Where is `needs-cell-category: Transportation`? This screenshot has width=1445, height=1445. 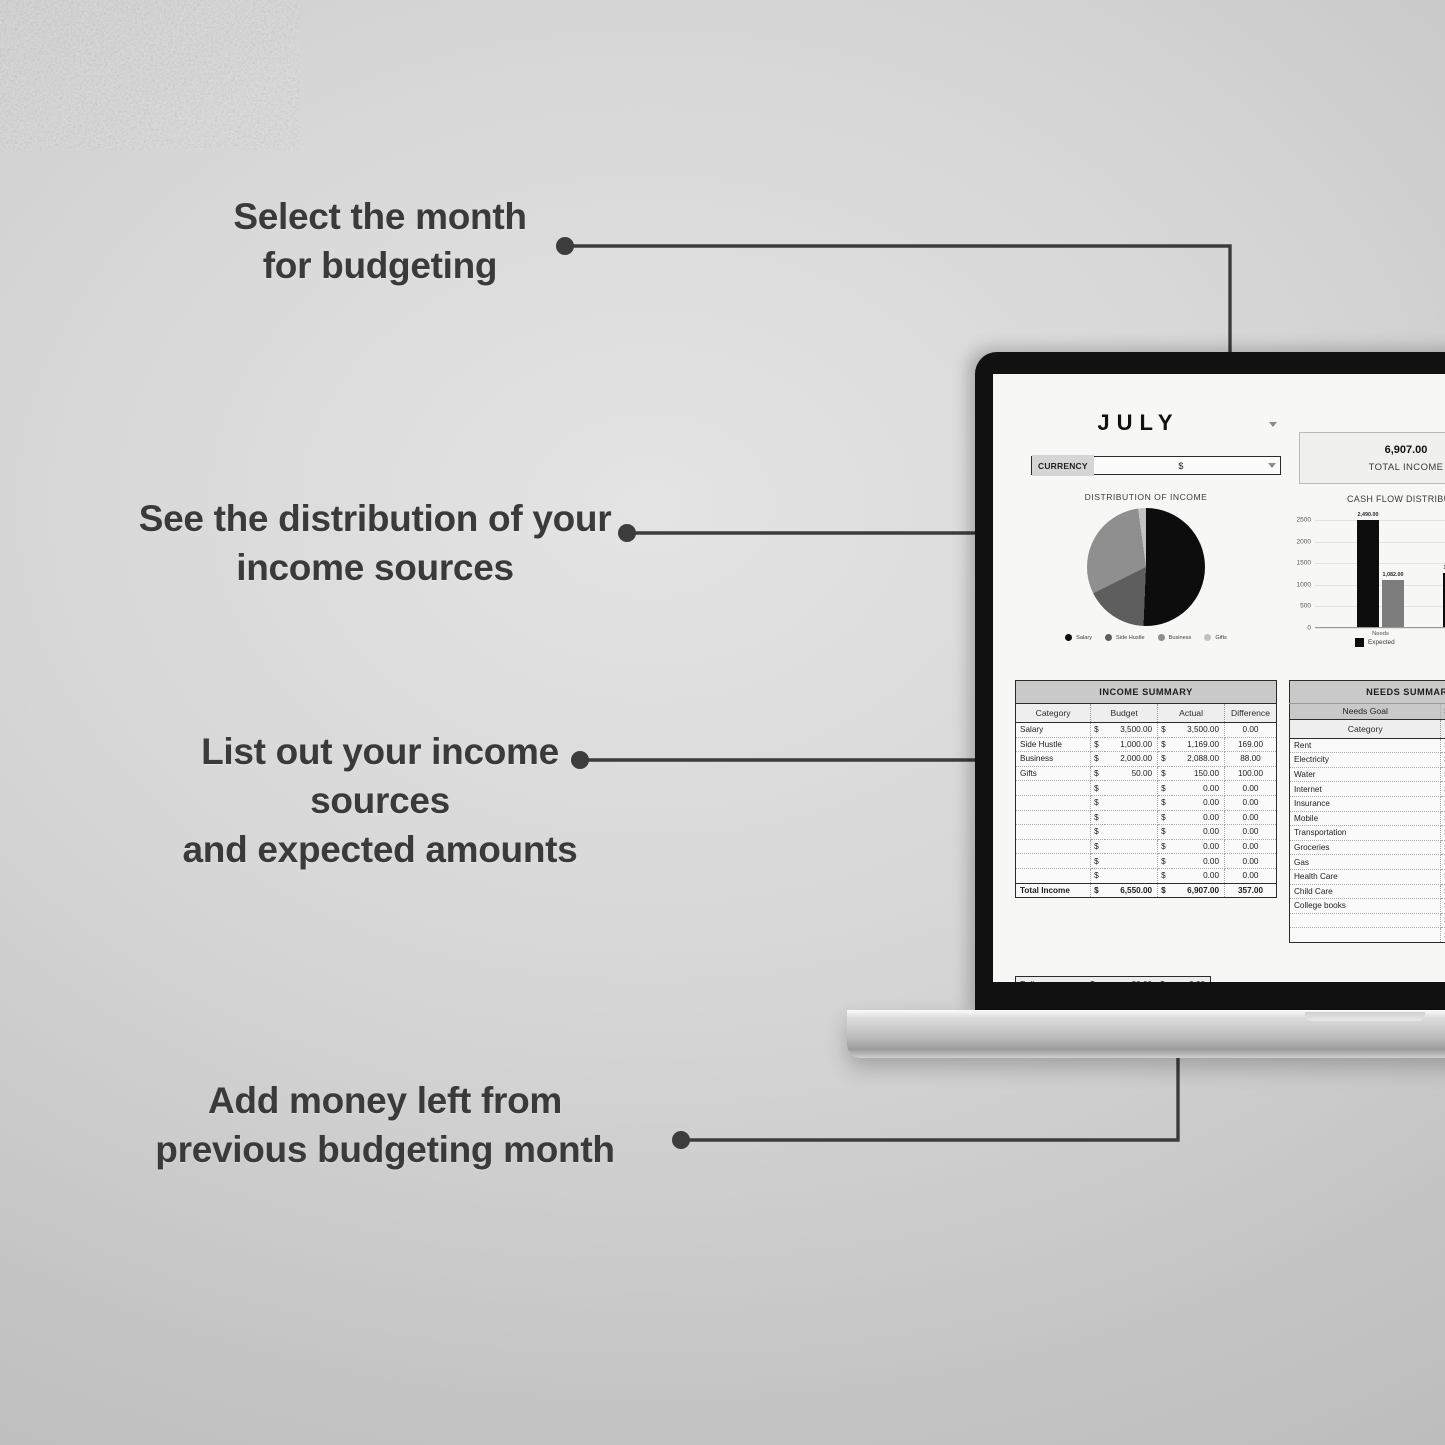 needs-cell-category: Transportation is located at coordinates (1365, 833).